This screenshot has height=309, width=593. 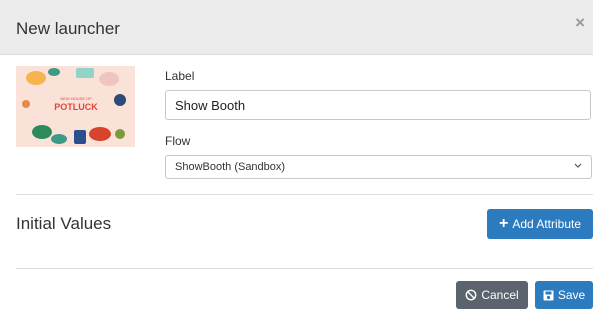 I want to click on cancel-label: Cancel, so click(x=500, y=295).